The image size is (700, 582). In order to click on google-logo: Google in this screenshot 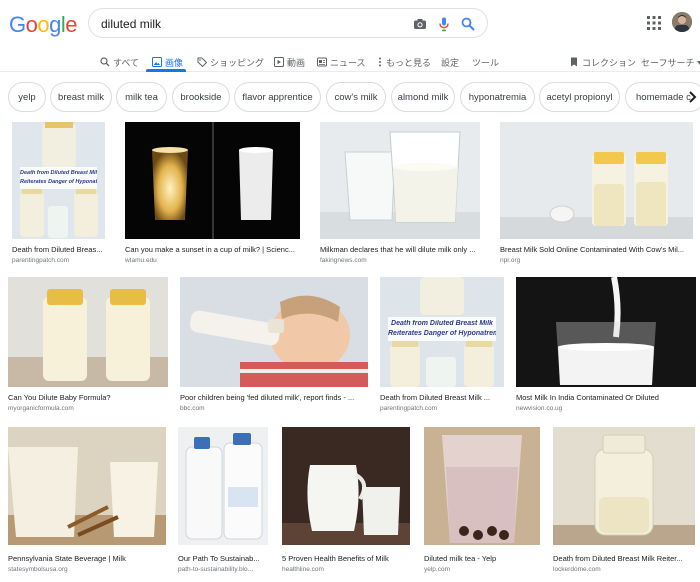, I will do `click(43, 25)`.